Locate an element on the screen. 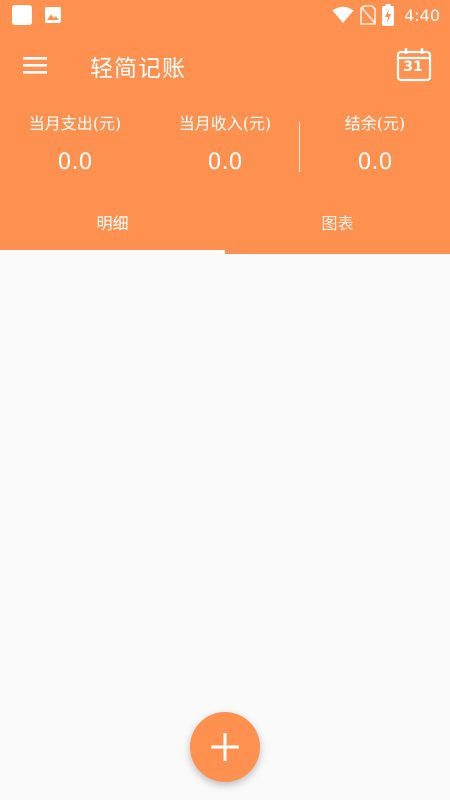 The width and height of the screenshot is (450, 800). summary-expense: 当月支出(元) 0.0 is located at coordinates (75, 142).